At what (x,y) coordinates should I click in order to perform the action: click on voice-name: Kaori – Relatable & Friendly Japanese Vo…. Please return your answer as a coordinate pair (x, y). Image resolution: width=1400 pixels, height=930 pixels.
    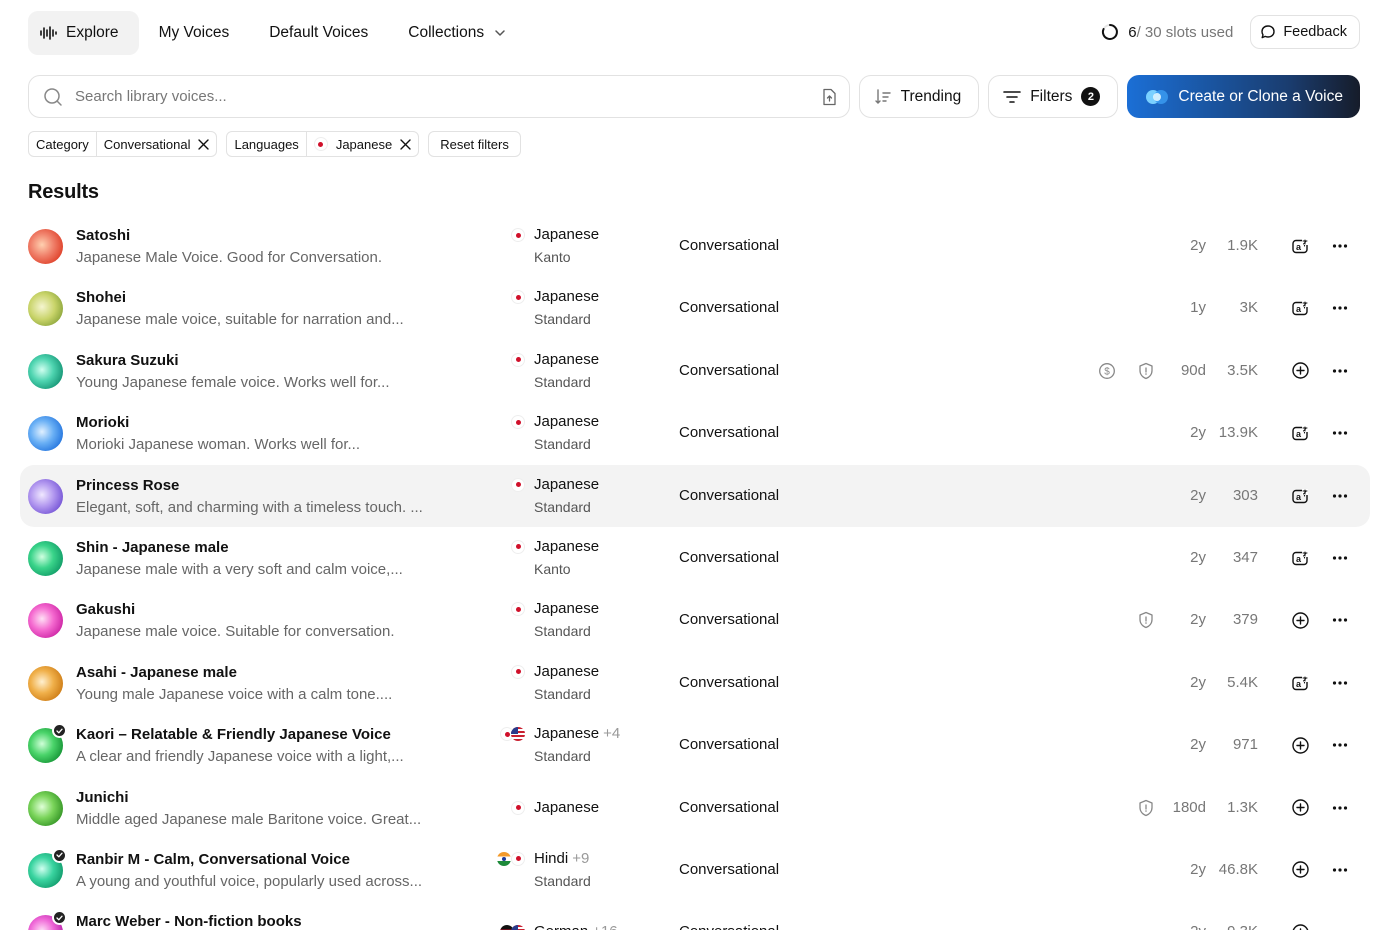
    Looking at the image, I should click on (233, 735).